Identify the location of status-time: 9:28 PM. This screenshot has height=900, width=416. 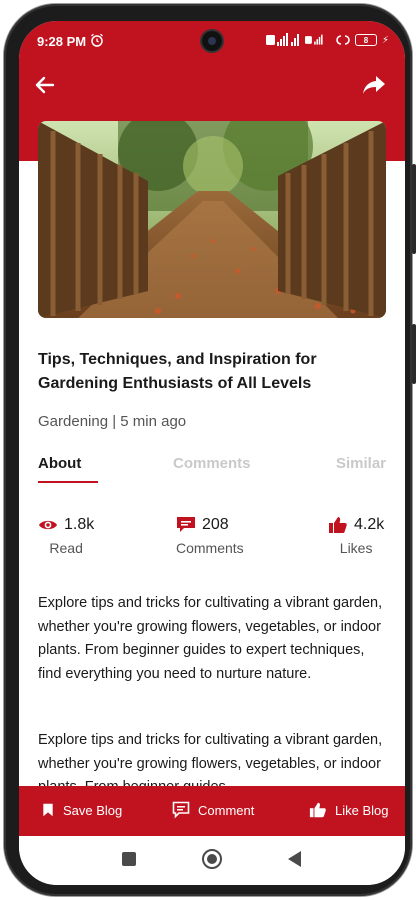
(62, 41).